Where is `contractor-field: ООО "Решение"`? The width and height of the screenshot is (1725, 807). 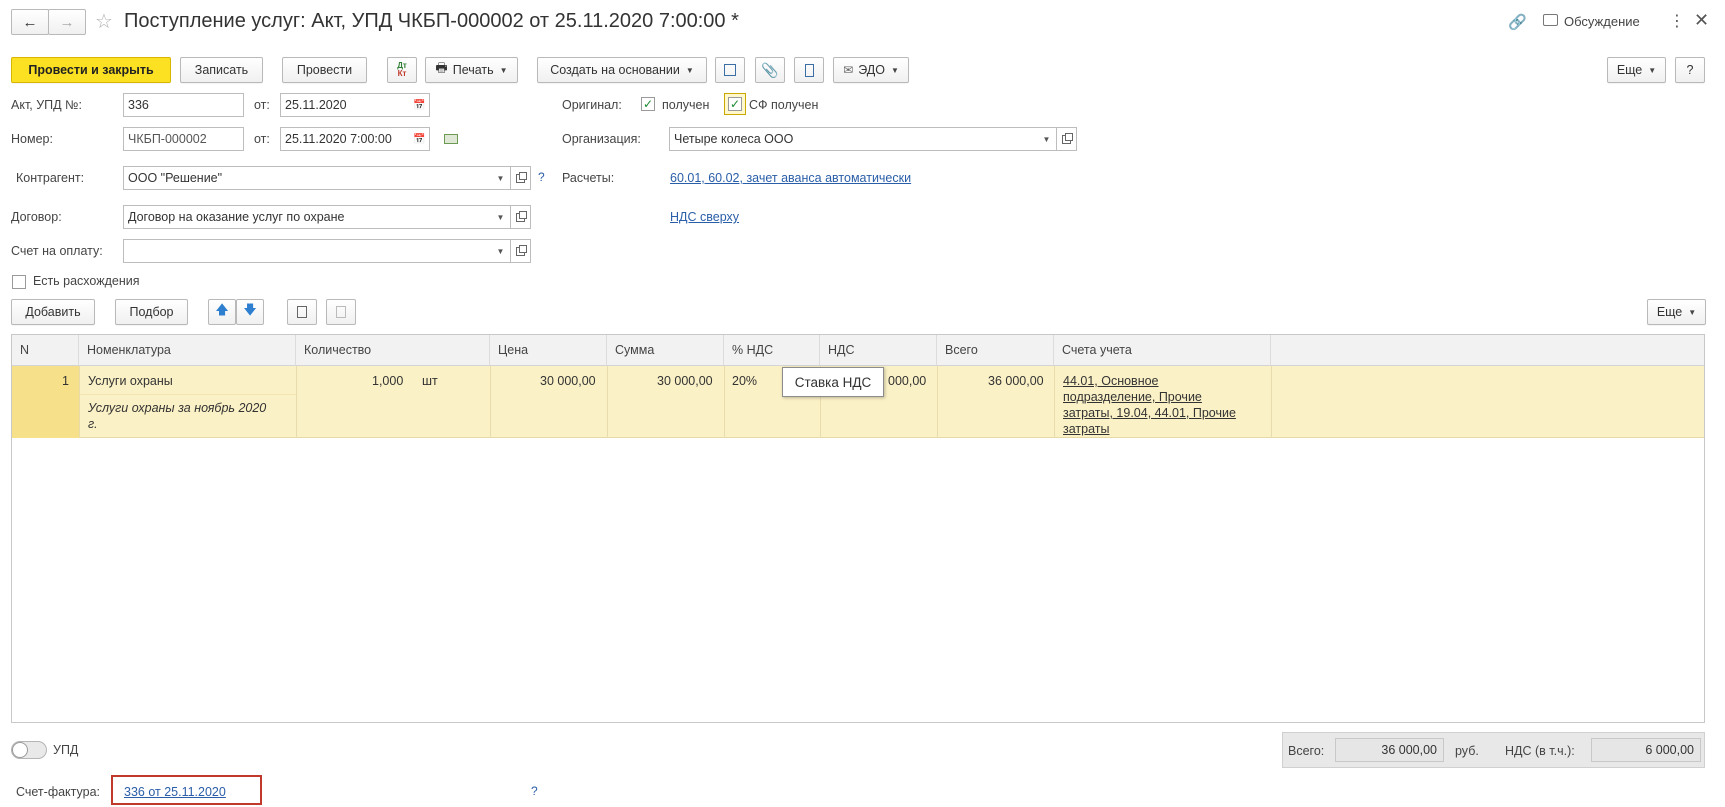
contractor-field: ООО "Решение" is located at coordinates (307, 178).